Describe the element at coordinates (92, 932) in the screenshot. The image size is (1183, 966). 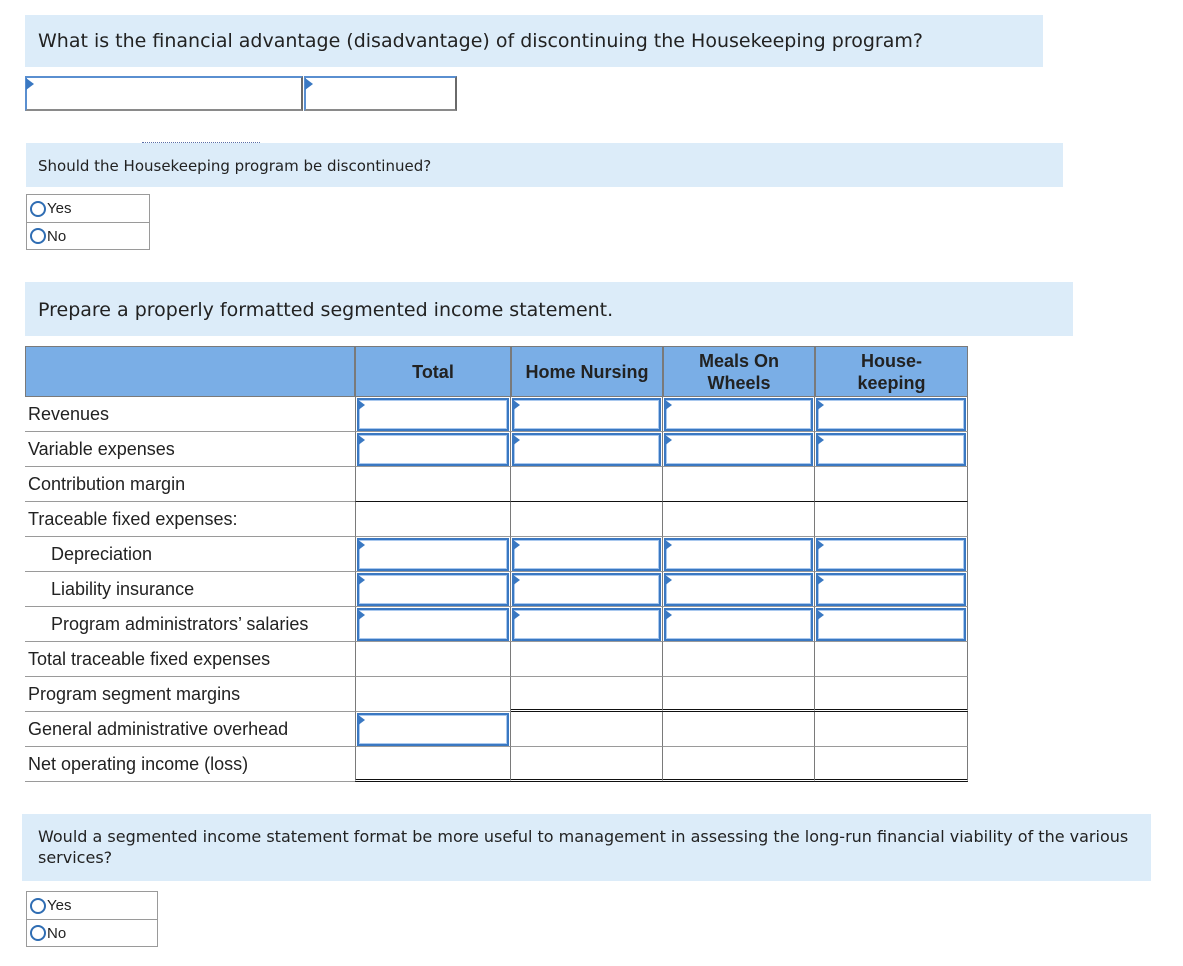
I see `useful-option-no: No` at that location.